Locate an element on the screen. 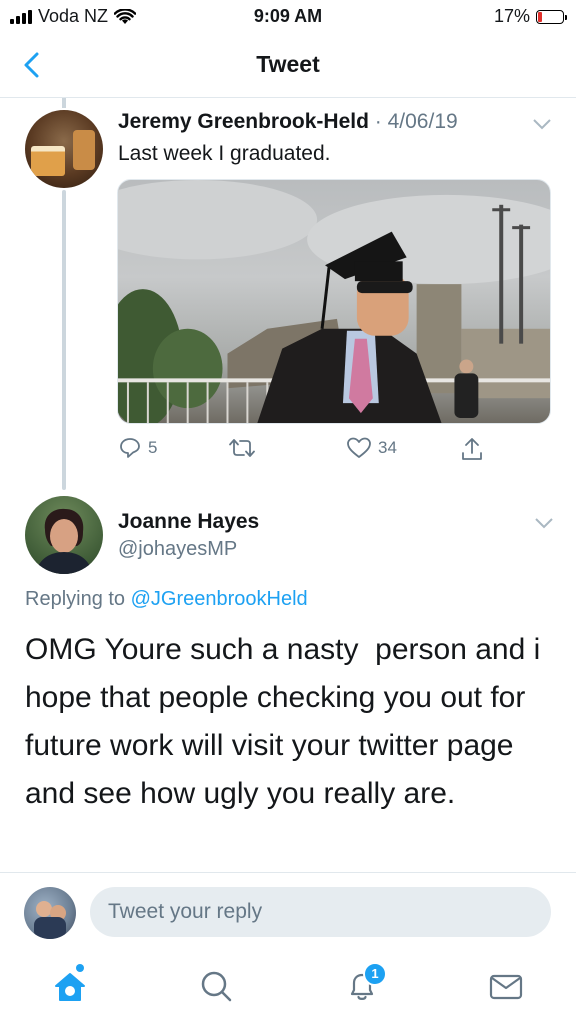  home-icon is located at coordinates (70, 987).